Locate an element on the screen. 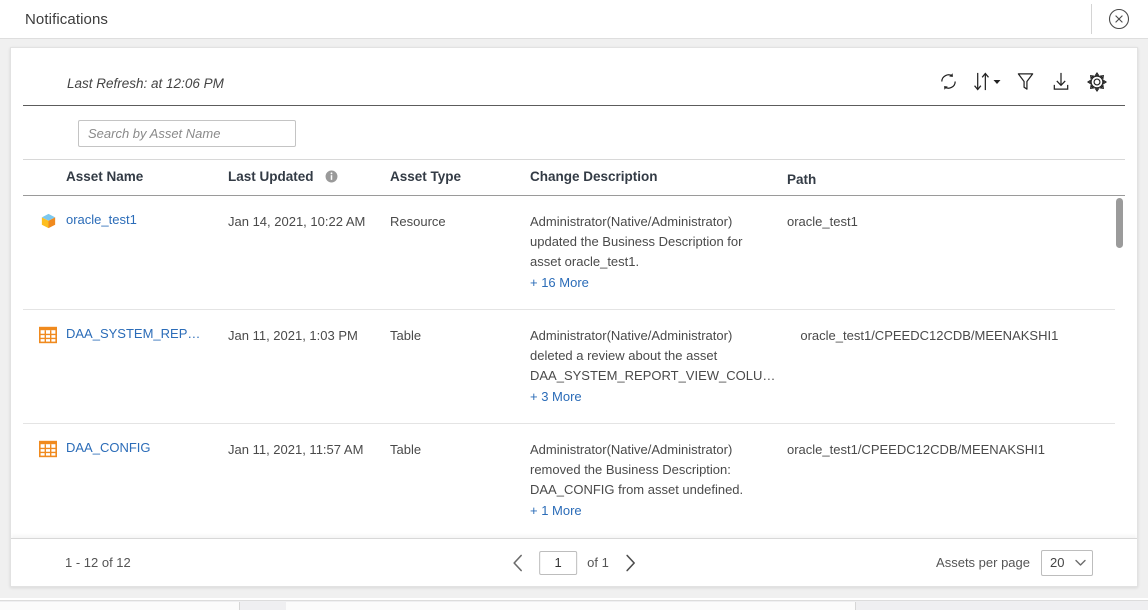 Image resolution: width=1148 pixels, height=610 pixels. column-header-asset-type: Asset Type is located at coordinates (460, 176).